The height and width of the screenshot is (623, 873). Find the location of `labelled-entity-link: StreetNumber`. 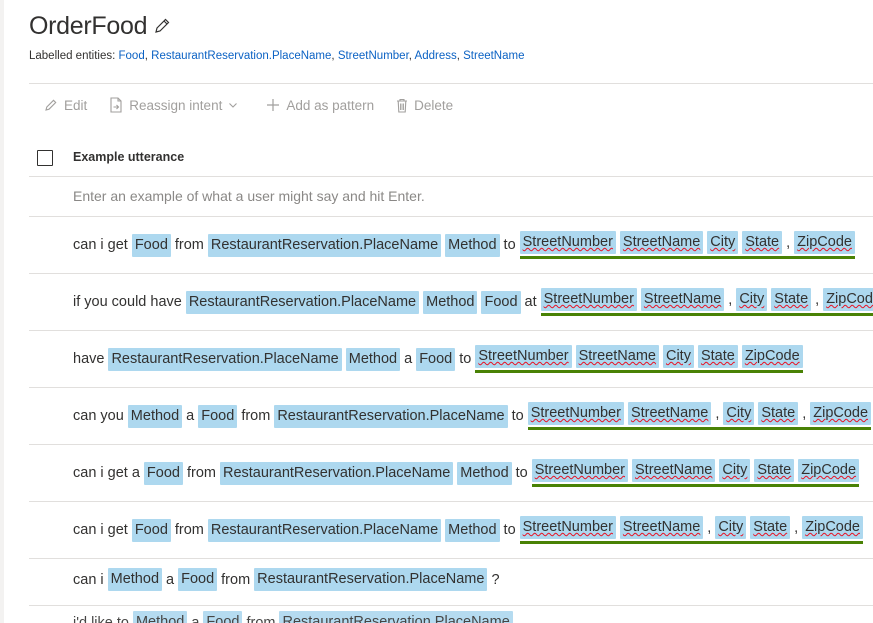

labelled-entity-link: StreetNumber is located at coordinates (373, 56).